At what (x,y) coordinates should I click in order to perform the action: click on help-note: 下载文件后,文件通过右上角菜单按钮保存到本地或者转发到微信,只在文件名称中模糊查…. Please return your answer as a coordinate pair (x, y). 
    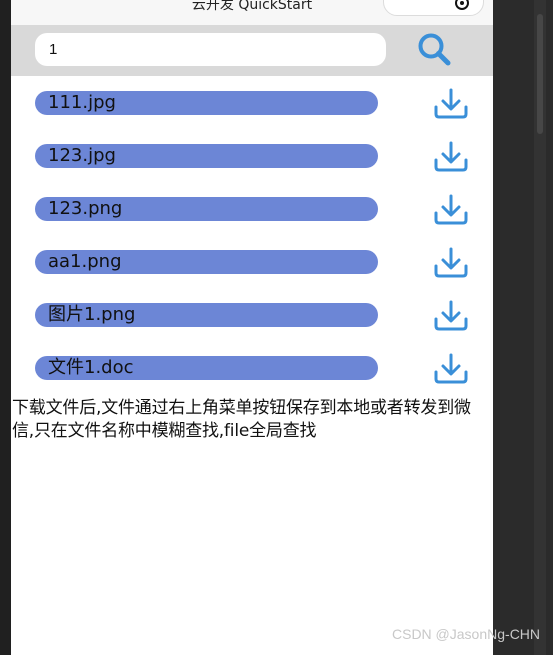
    Looking at the image, I should click on (241, 419).